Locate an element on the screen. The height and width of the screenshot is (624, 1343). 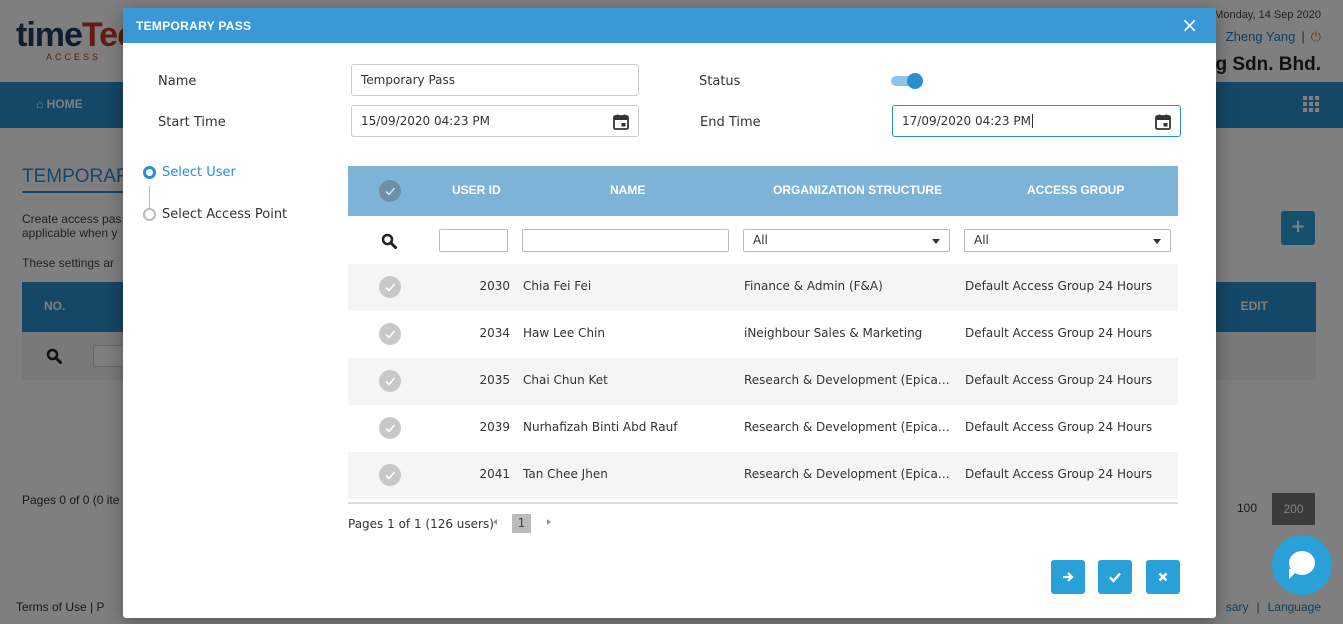
cell-organization: Finance & Admin (F&A) is located at coordinates (813, 286).